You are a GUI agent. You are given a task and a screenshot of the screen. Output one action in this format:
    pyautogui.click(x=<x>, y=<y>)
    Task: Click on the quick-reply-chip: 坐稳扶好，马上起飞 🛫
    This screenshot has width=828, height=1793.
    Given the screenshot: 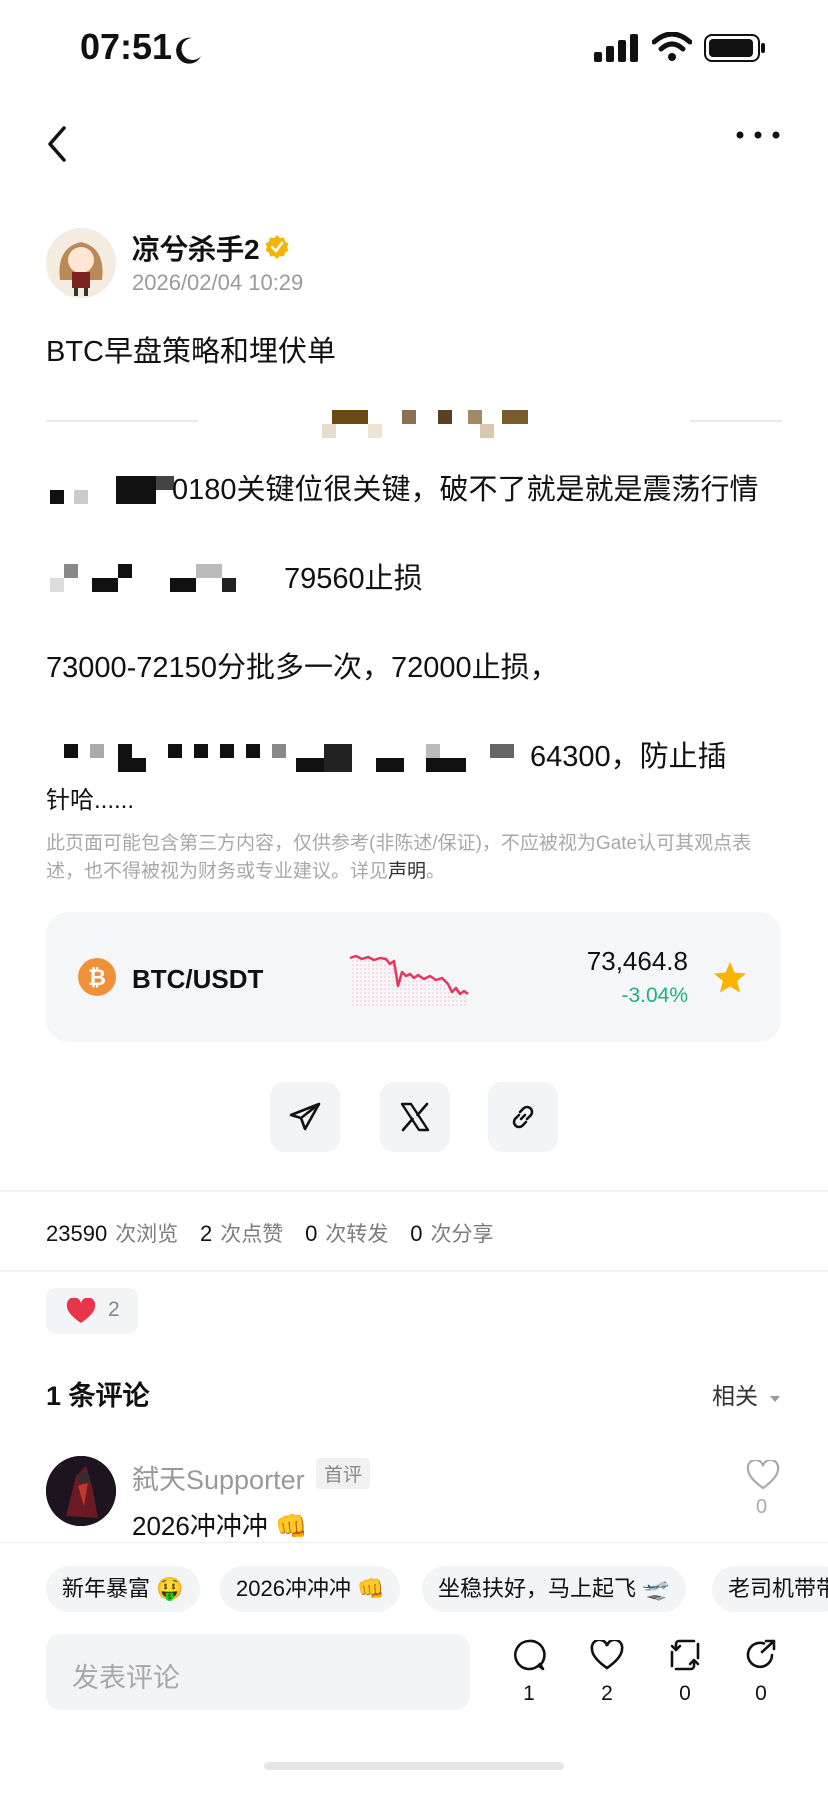 What is the action you would take?
    pyautogui.click(x=554, y=1589)
    